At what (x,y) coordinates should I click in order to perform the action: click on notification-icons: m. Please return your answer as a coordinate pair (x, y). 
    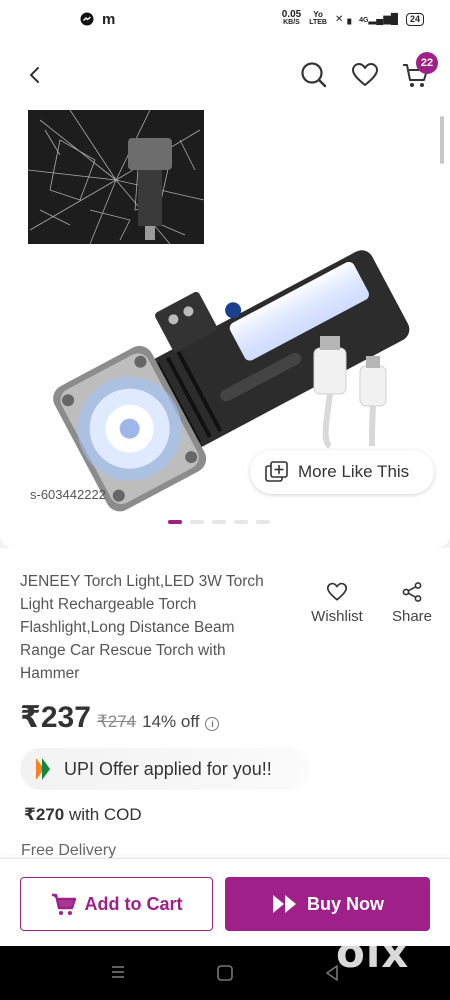
    Looking at the image, I should click on (97, 19).